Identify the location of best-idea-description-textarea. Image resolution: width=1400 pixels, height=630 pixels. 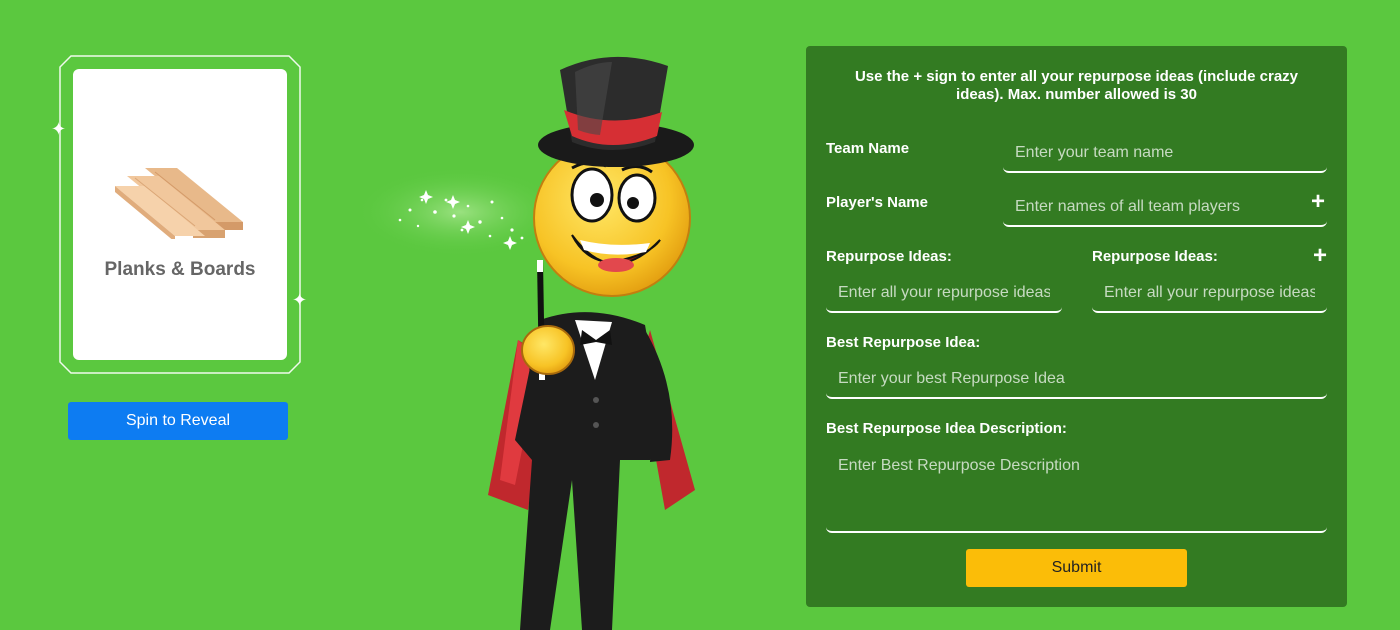
(1076, 490).